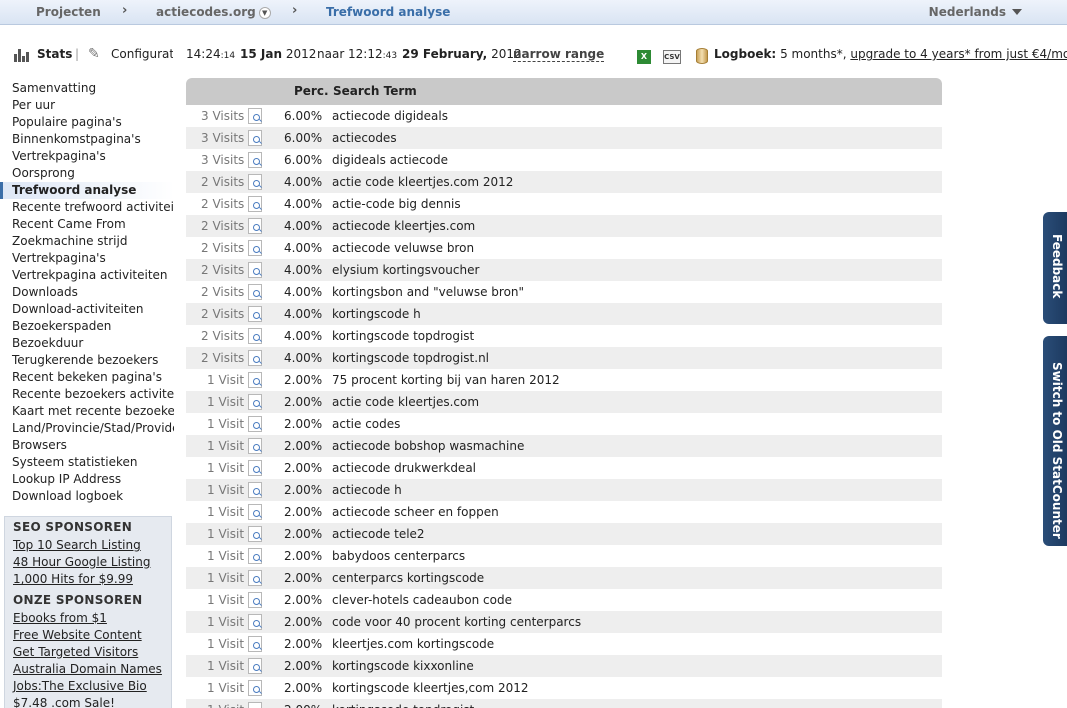 This screenshot has height=708, width=1067. I want to click on percentage: 2.00%, so click(303, 688).